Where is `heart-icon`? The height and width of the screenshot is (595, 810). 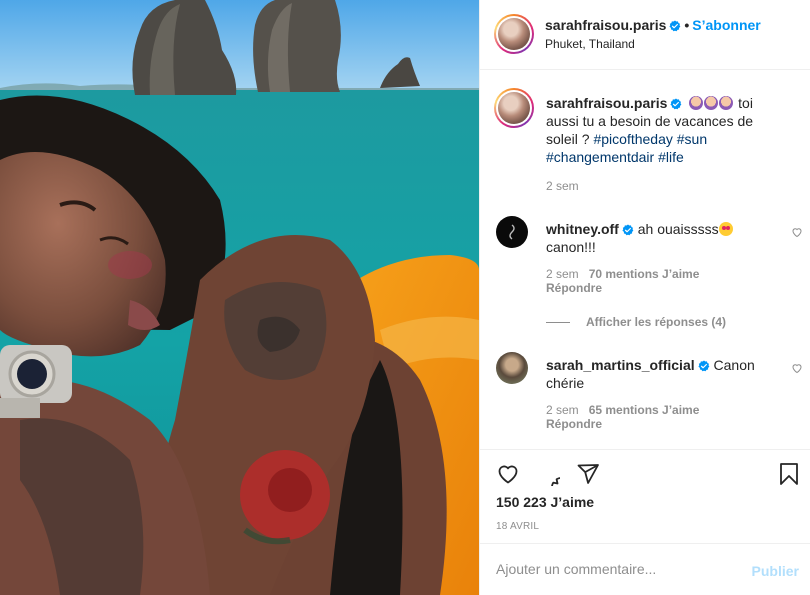
heart-icon is located at coordinates (508, 474).